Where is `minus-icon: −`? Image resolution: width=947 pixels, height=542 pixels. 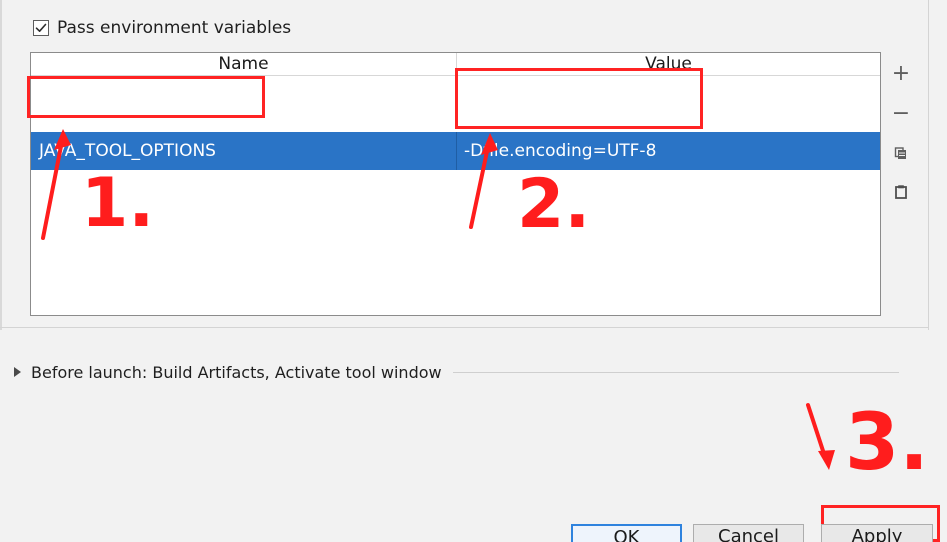
minus-icon: − is located at coordinates (901, 113).